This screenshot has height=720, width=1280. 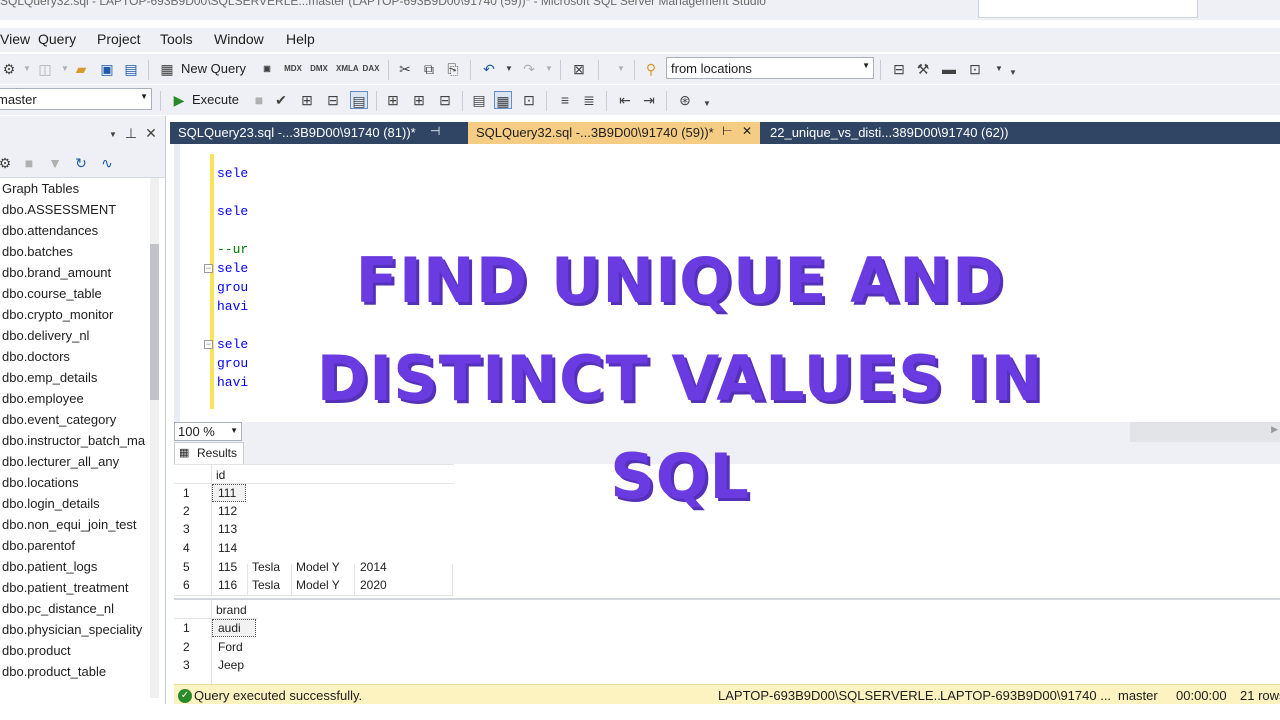 What do you see at coordinates (445, 100) in the screenshot?
I see `client-stats-icon: ⊟` at bounding box center [445, 100].